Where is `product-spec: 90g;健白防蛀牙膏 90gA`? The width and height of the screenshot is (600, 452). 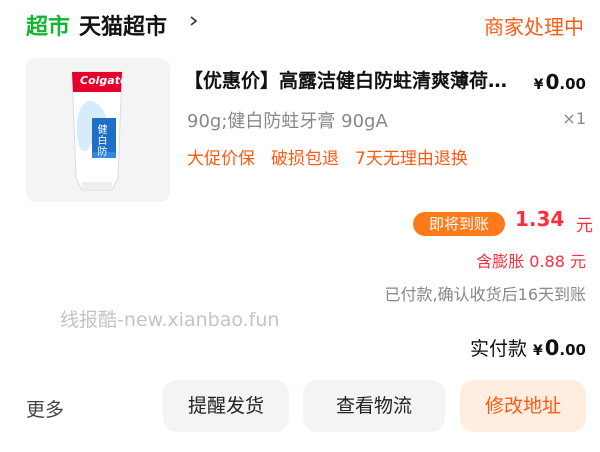 product-spec: 90g;健白防蛀牙膏 90gA is located at coordinates (287, 121).